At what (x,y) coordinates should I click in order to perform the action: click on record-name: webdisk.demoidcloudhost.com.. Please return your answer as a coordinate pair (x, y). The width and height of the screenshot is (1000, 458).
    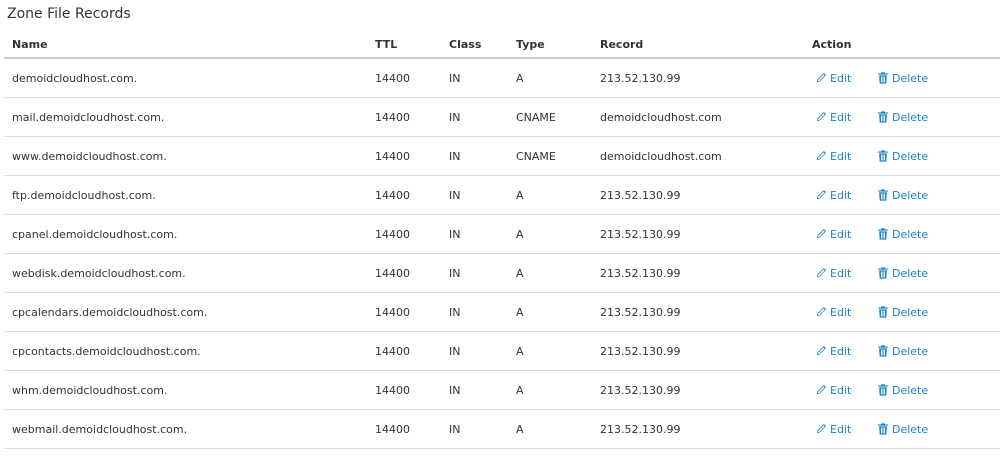
    Looking at the image, I should click on (185, 273).